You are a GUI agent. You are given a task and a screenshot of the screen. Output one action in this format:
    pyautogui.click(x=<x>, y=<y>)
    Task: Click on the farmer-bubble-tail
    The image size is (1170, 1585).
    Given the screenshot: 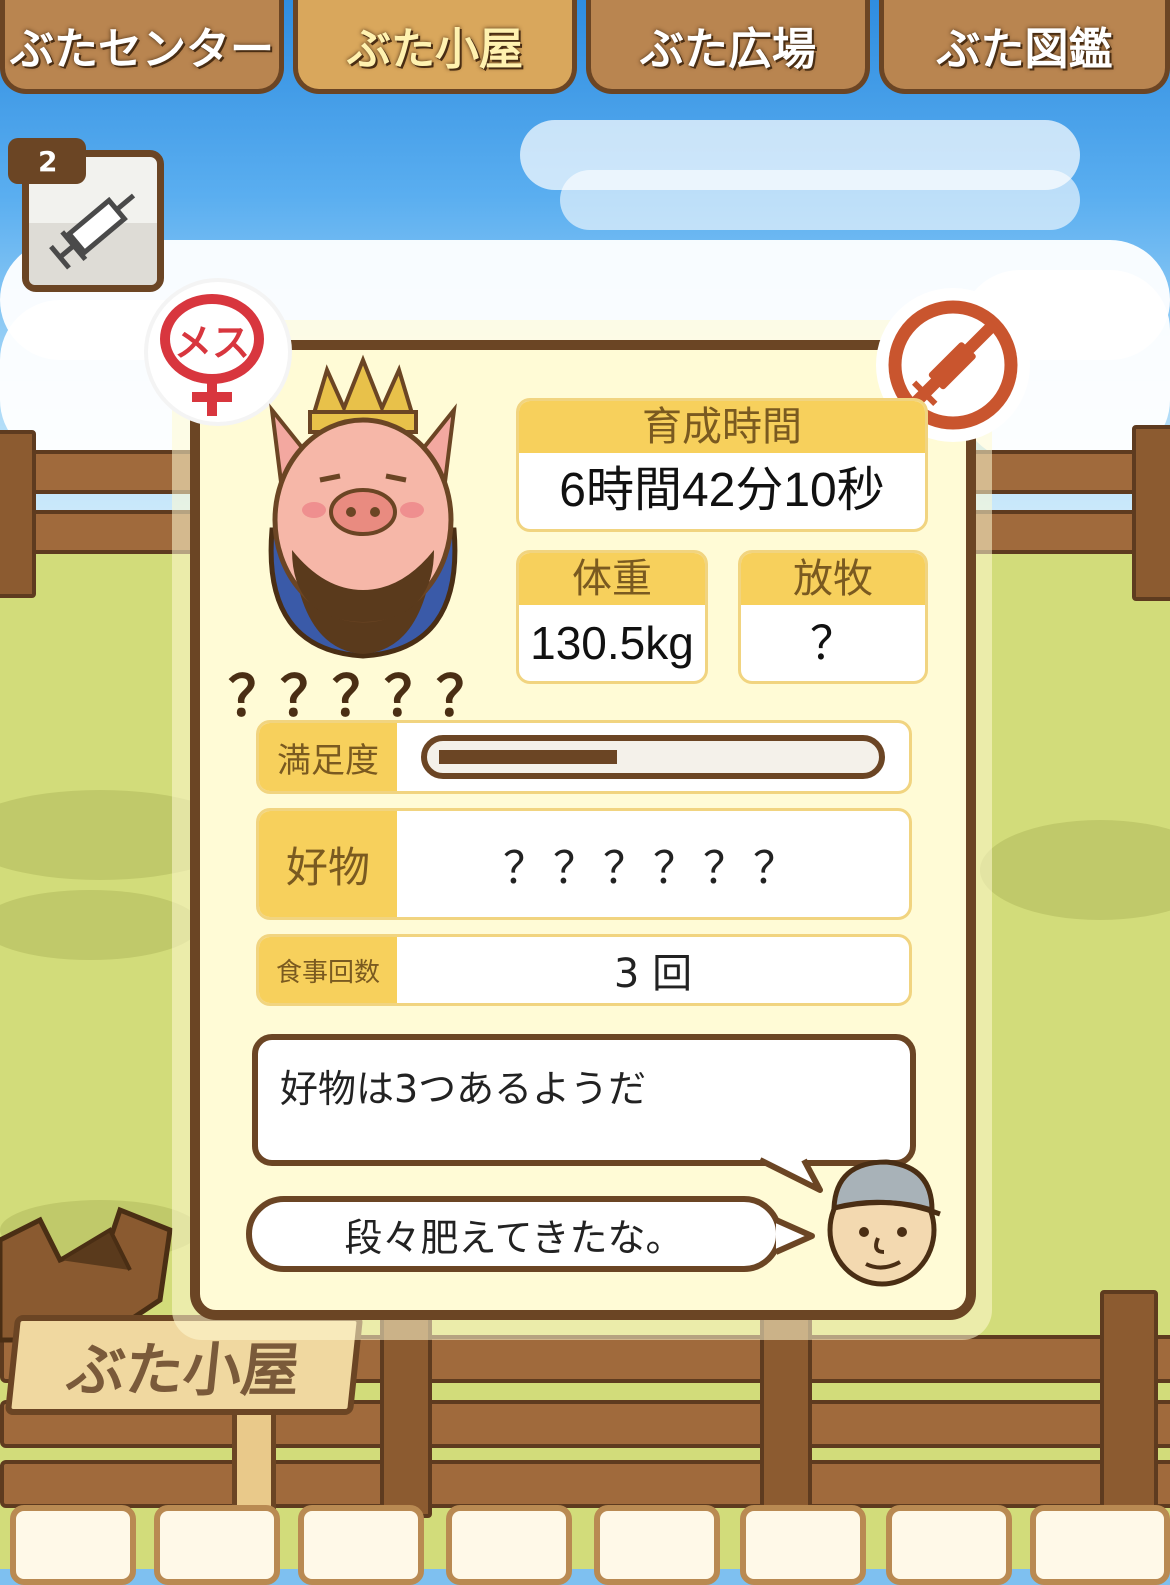 What is the action you would take?
    pyautogui.click(x=794, y=1236)
    